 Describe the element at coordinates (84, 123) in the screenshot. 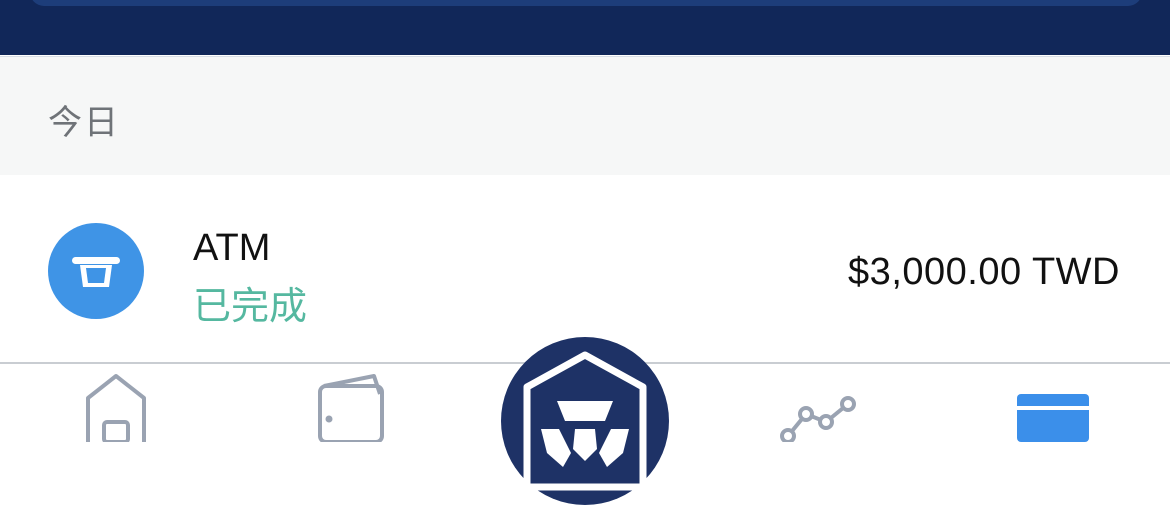

I see `section-title: 今日` at that location.